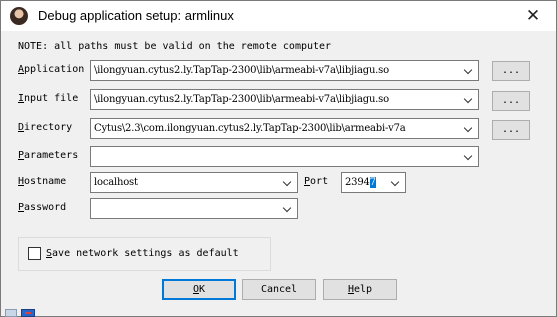 The image size is (557, 317). What do you see at coordinates (533, 16) in the screenshot?
I see `close-icon: ✕` at bounding box center [533, 16].